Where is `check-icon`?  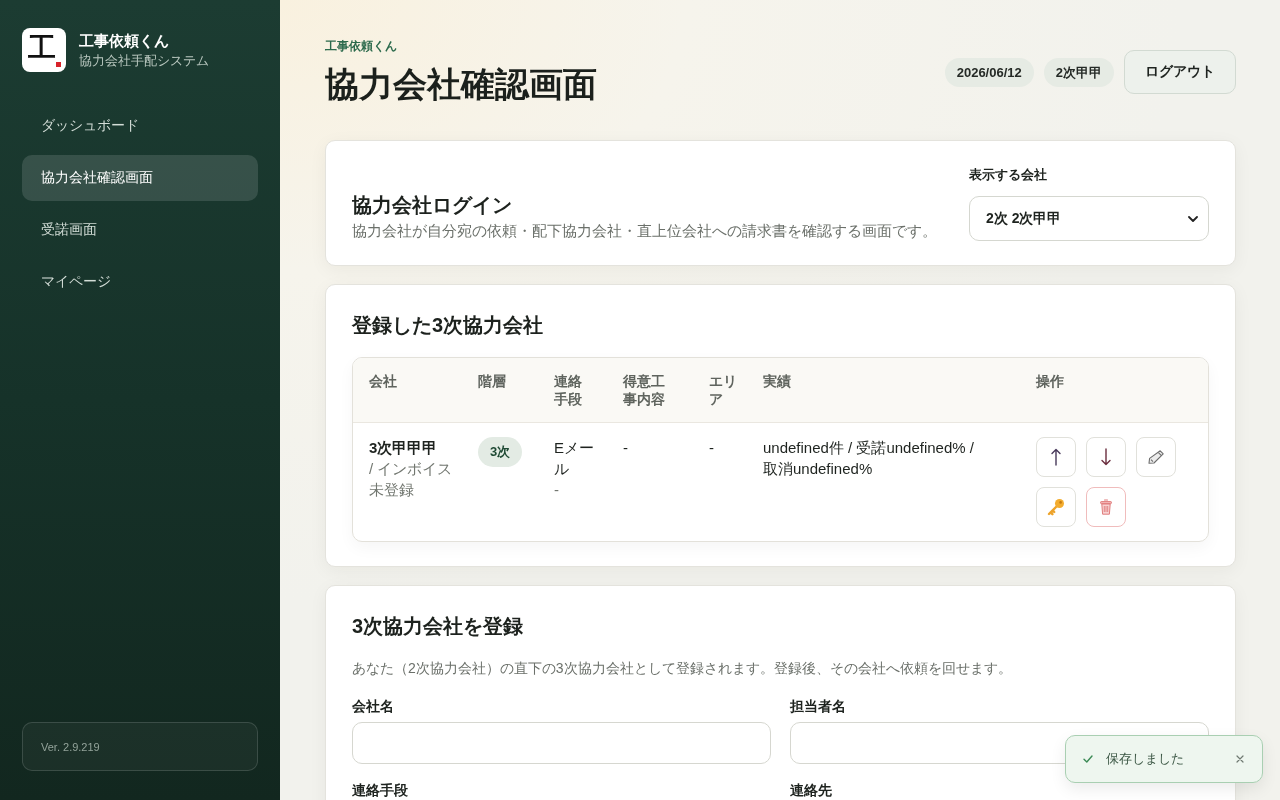 check-icon is located at coordinates (1088, 759).